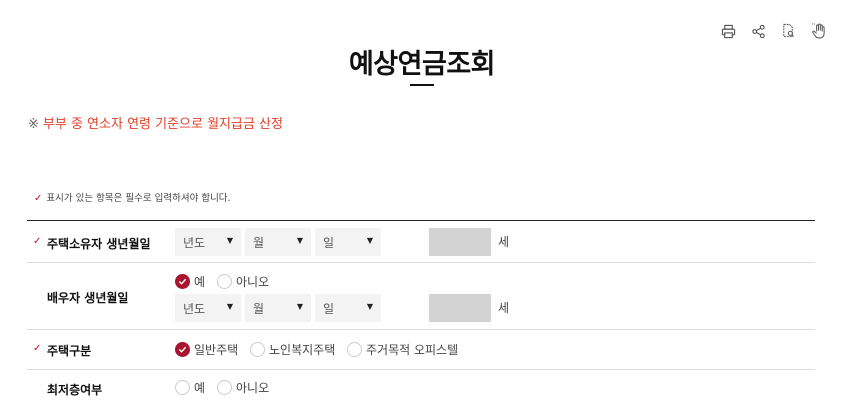 The image size is (844, 410). Describe the element at coordinates (788, 31) in the screenshot. I see `document-search-icon` at that location.